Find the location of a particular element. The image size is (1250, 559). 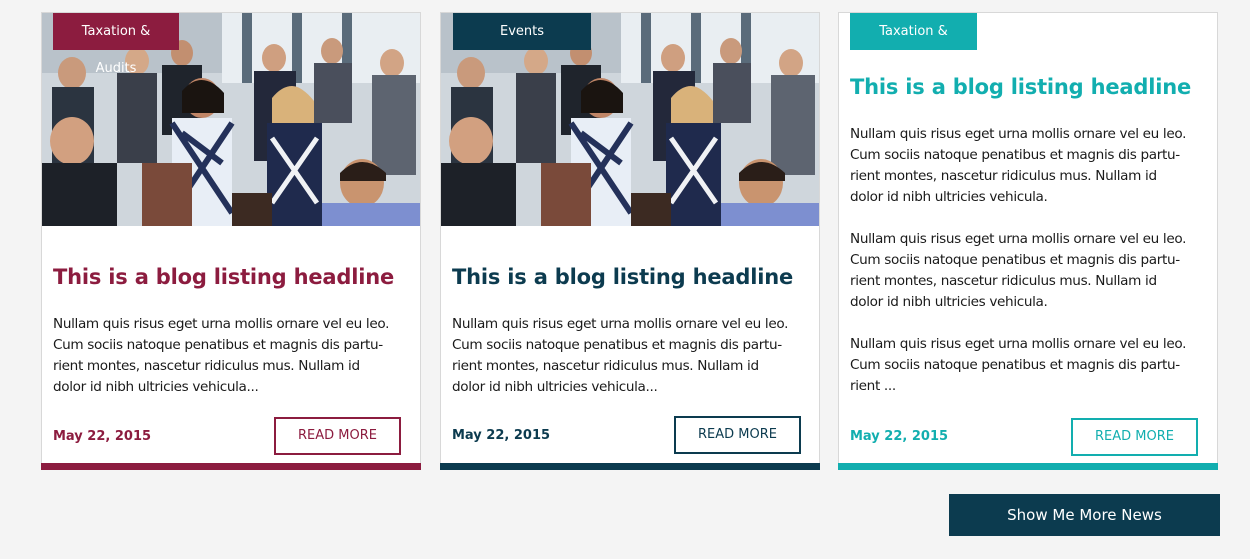

category-tag: Events is located at coordinates (522, 31).